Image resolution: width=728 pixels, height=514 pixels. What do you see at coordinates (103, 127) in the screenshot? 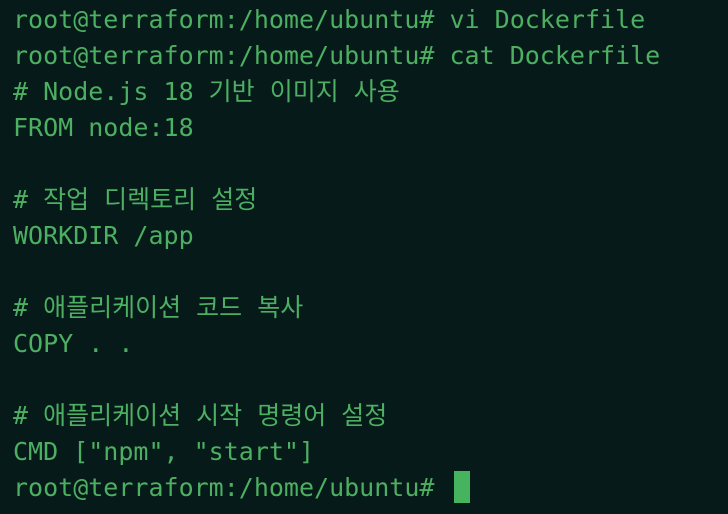
I see `terminal-line: FROM node:18` at bounding box center [103, 127].